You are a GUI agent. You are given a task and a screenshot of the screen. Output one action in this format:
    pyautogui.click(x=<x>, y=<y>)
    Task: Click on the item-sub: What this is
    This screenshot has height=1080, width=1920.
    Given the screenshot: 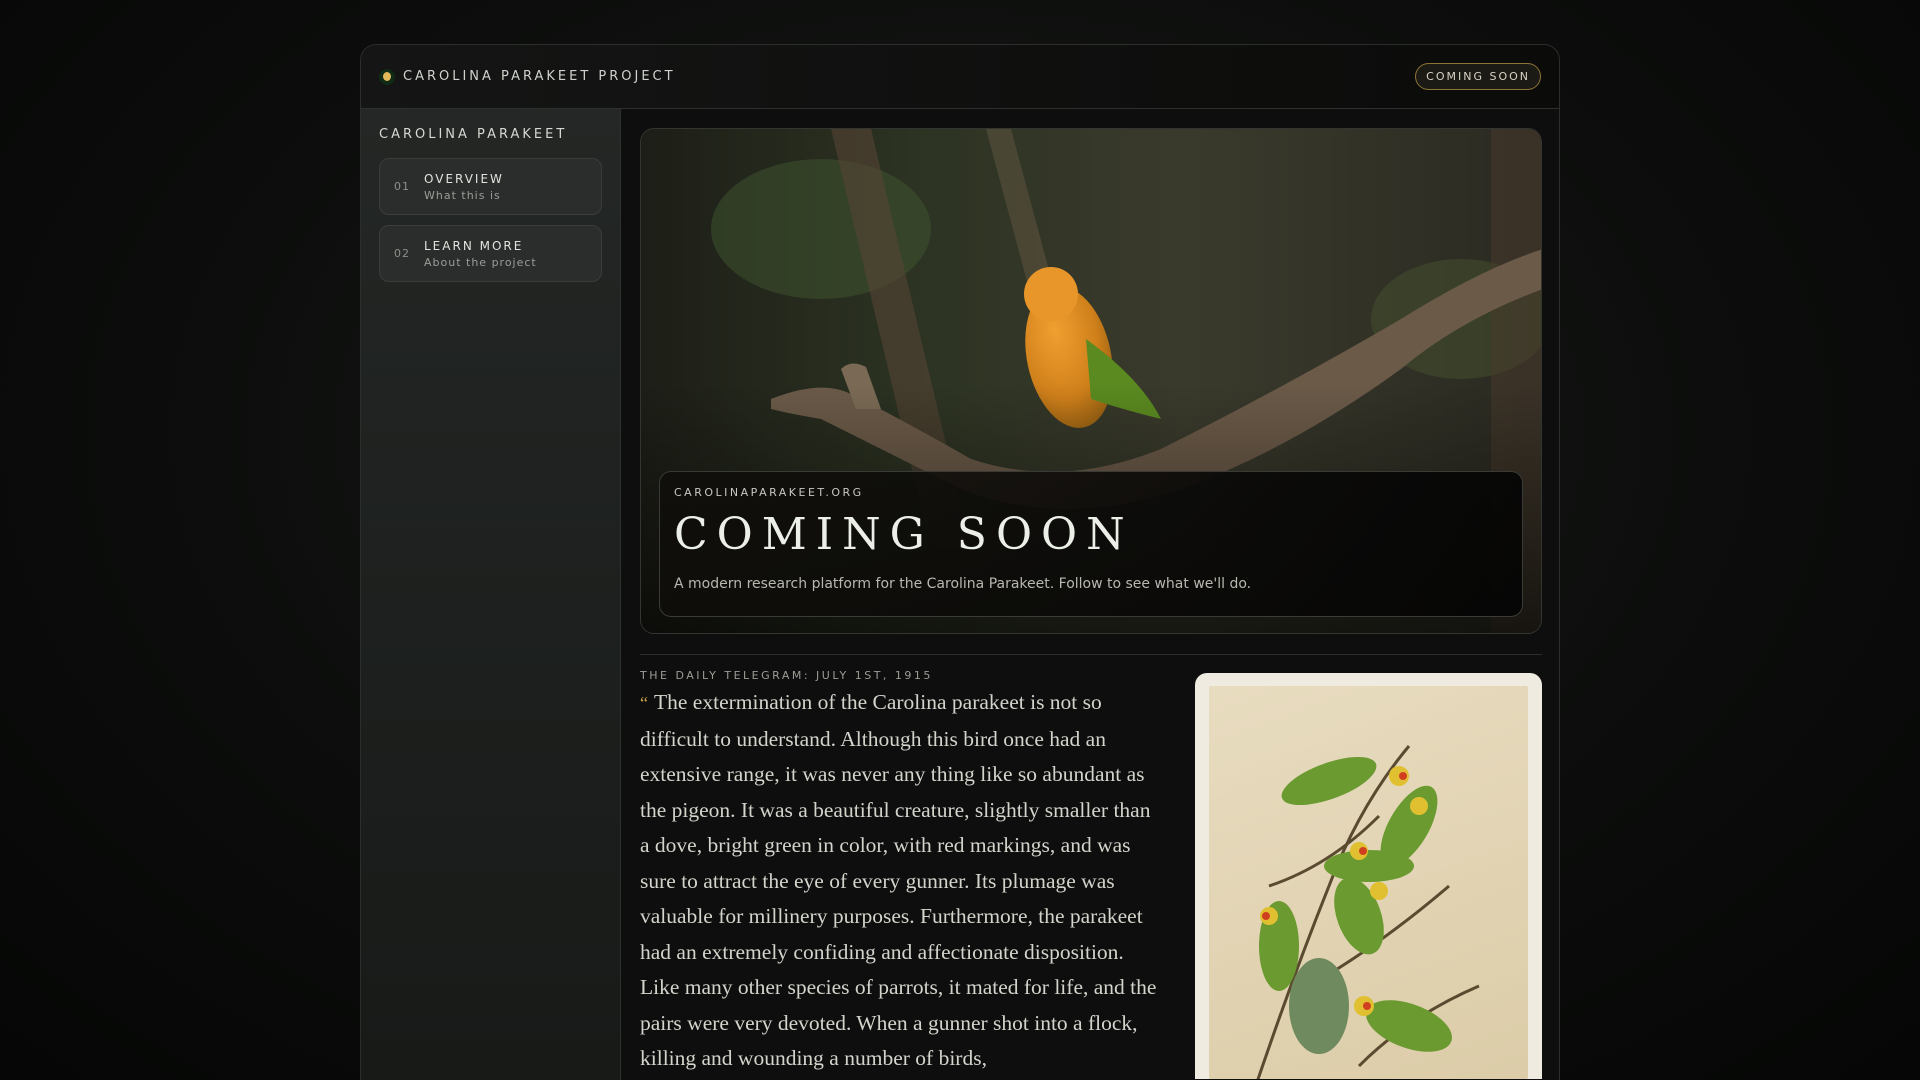 What is the action you would take?
    pyautogui.click(x=462, y=195)
    